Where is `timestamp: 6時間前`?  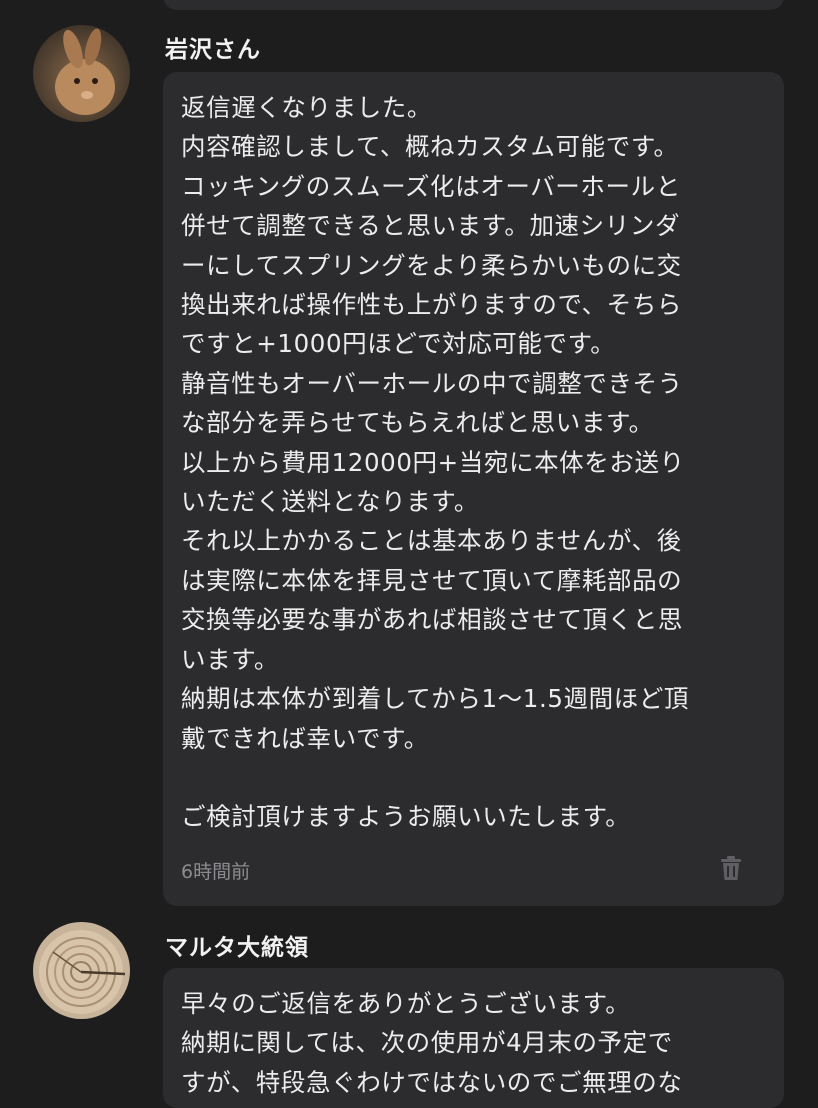
timestamp: 6時間前 is located at coordinates (216, 871).